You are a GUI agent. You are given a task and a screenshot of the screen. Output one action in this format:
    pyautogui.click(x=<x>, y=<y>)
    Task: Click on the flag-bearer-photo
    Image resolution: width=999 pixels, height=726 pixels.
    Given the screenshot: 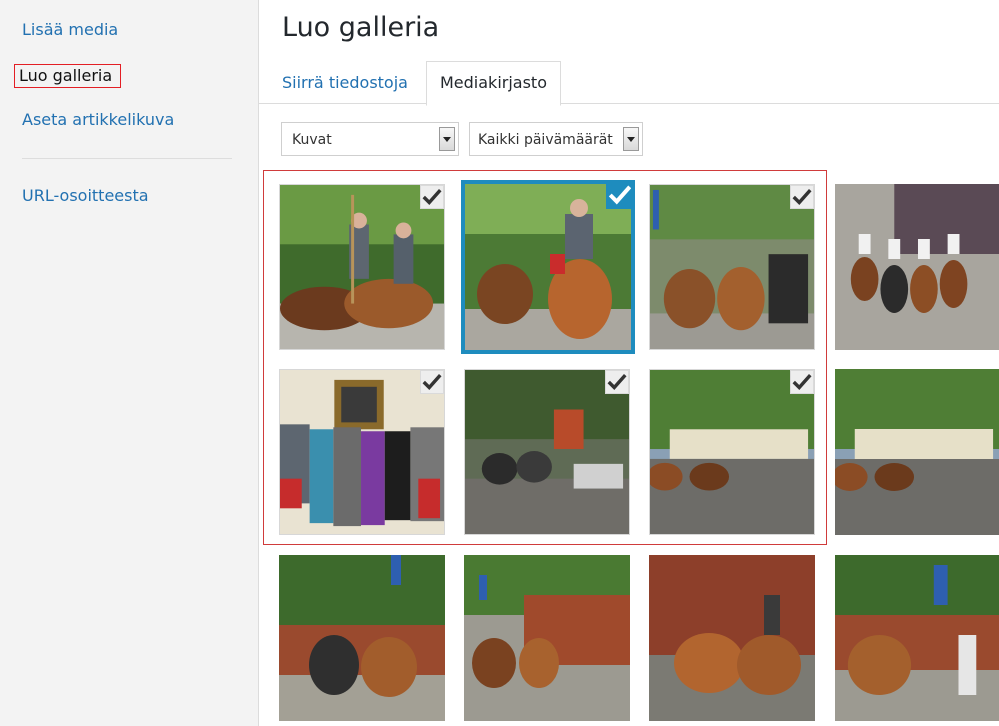 What is the action you would take?
    pyautogui.click(x=362, y=638)
    